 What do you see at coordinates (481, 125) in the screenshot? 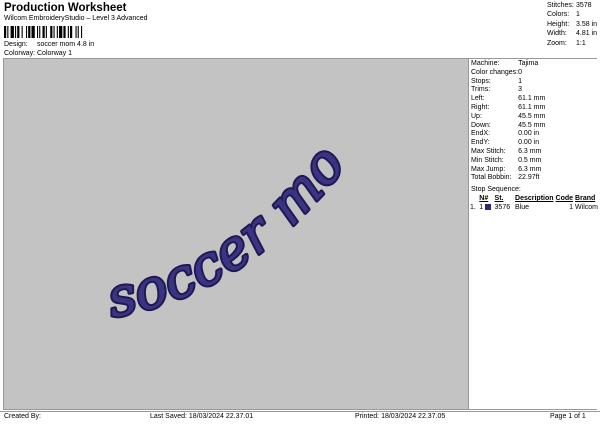
I see `down-label: Down:` at bounding box center [481, 125].